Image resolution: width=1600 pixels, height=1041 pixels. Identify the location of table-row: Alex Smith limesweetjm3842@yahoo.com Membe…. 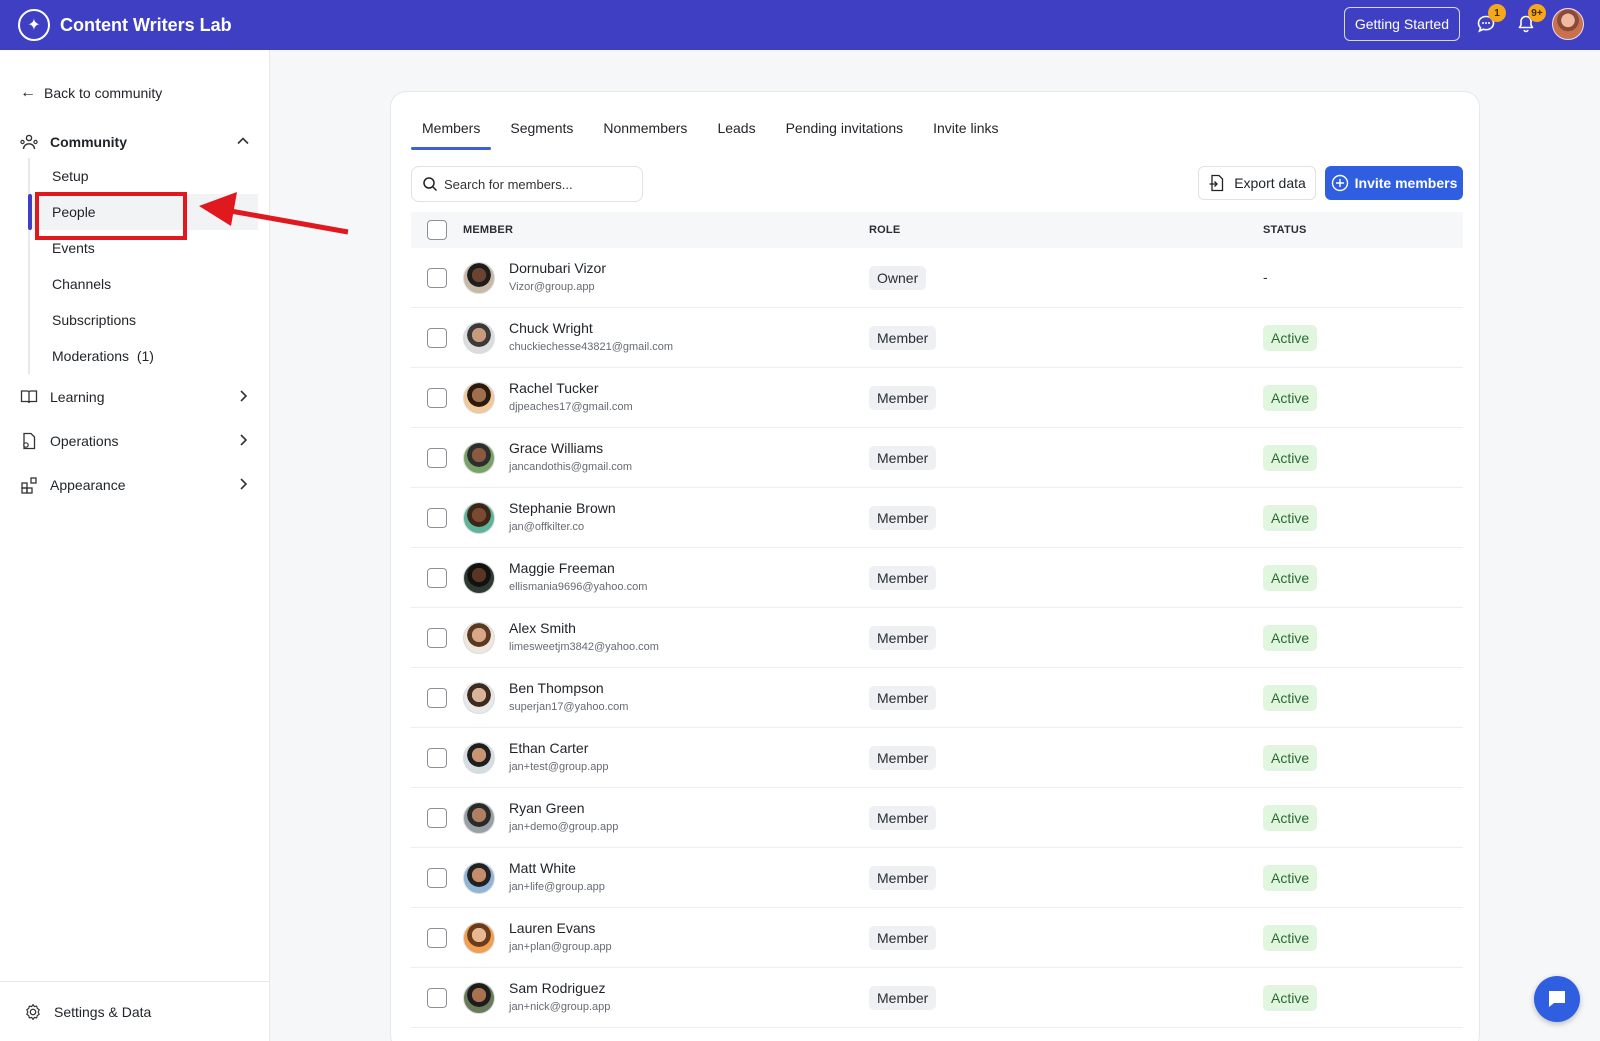
(937, 638).